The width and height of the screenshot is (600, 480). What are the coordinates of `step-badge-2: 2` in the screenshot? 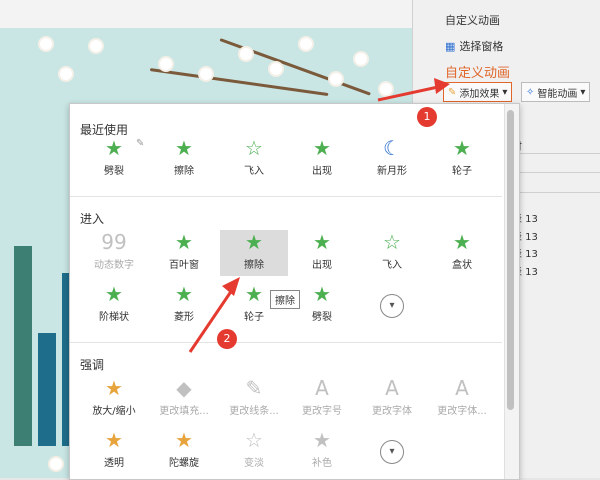 It's located at (227, 339).